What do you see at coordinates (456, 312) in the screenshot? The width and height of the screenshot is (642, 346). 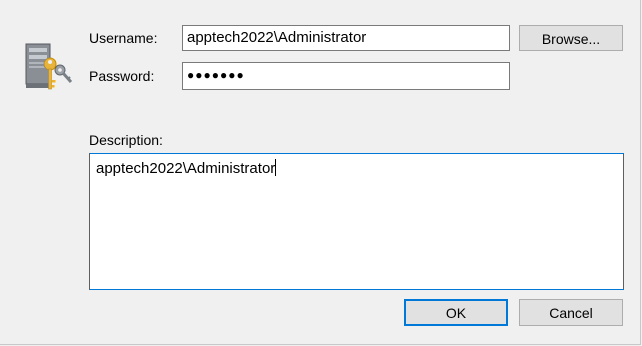 I see `ok-button: OK` at bounding box center [456, 312].